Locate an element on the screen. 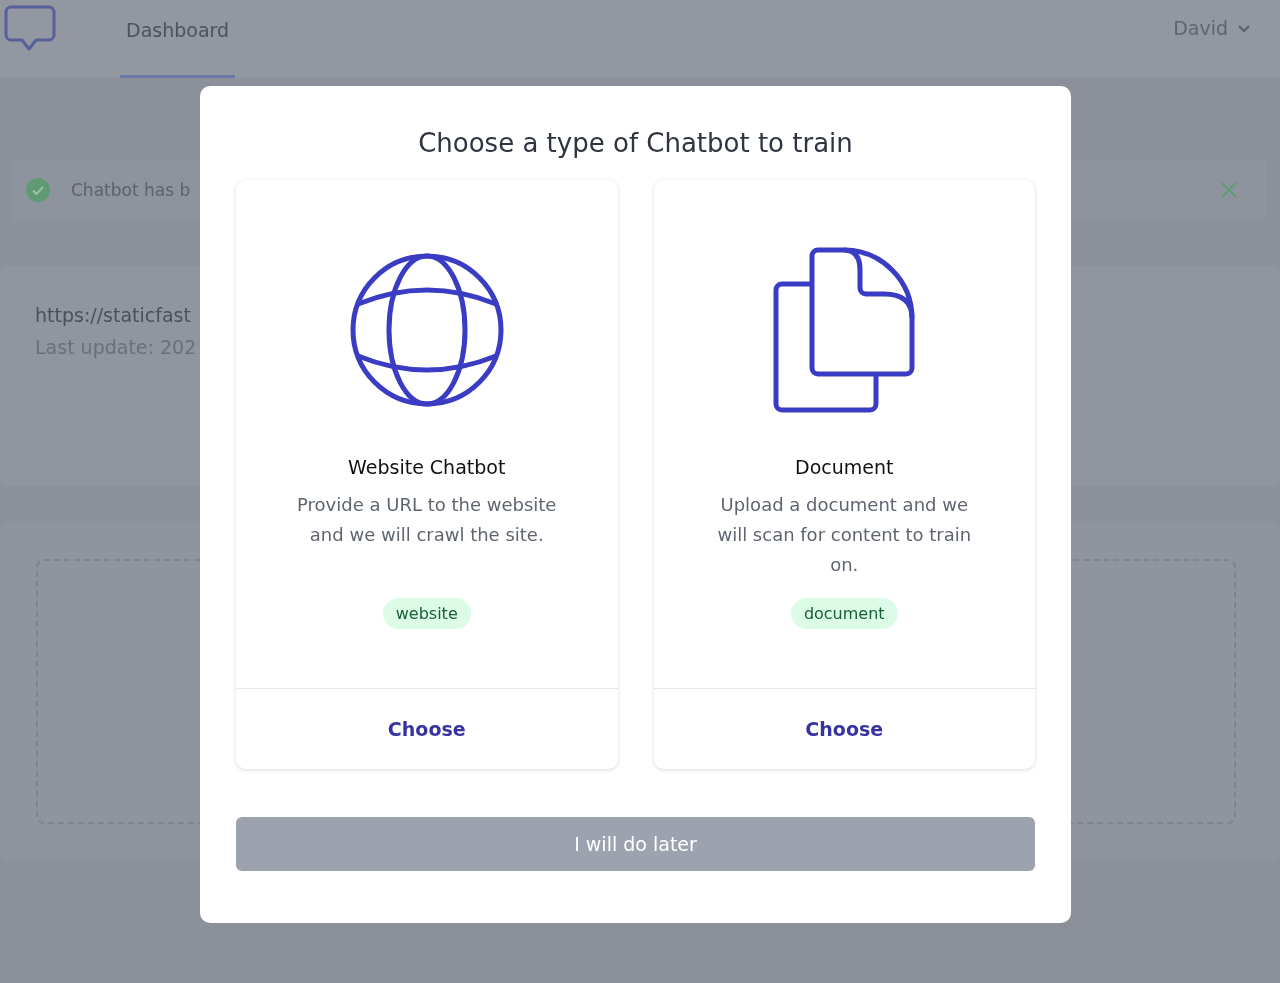  source-url: https://staticfast is located at coordinates (113, 315).